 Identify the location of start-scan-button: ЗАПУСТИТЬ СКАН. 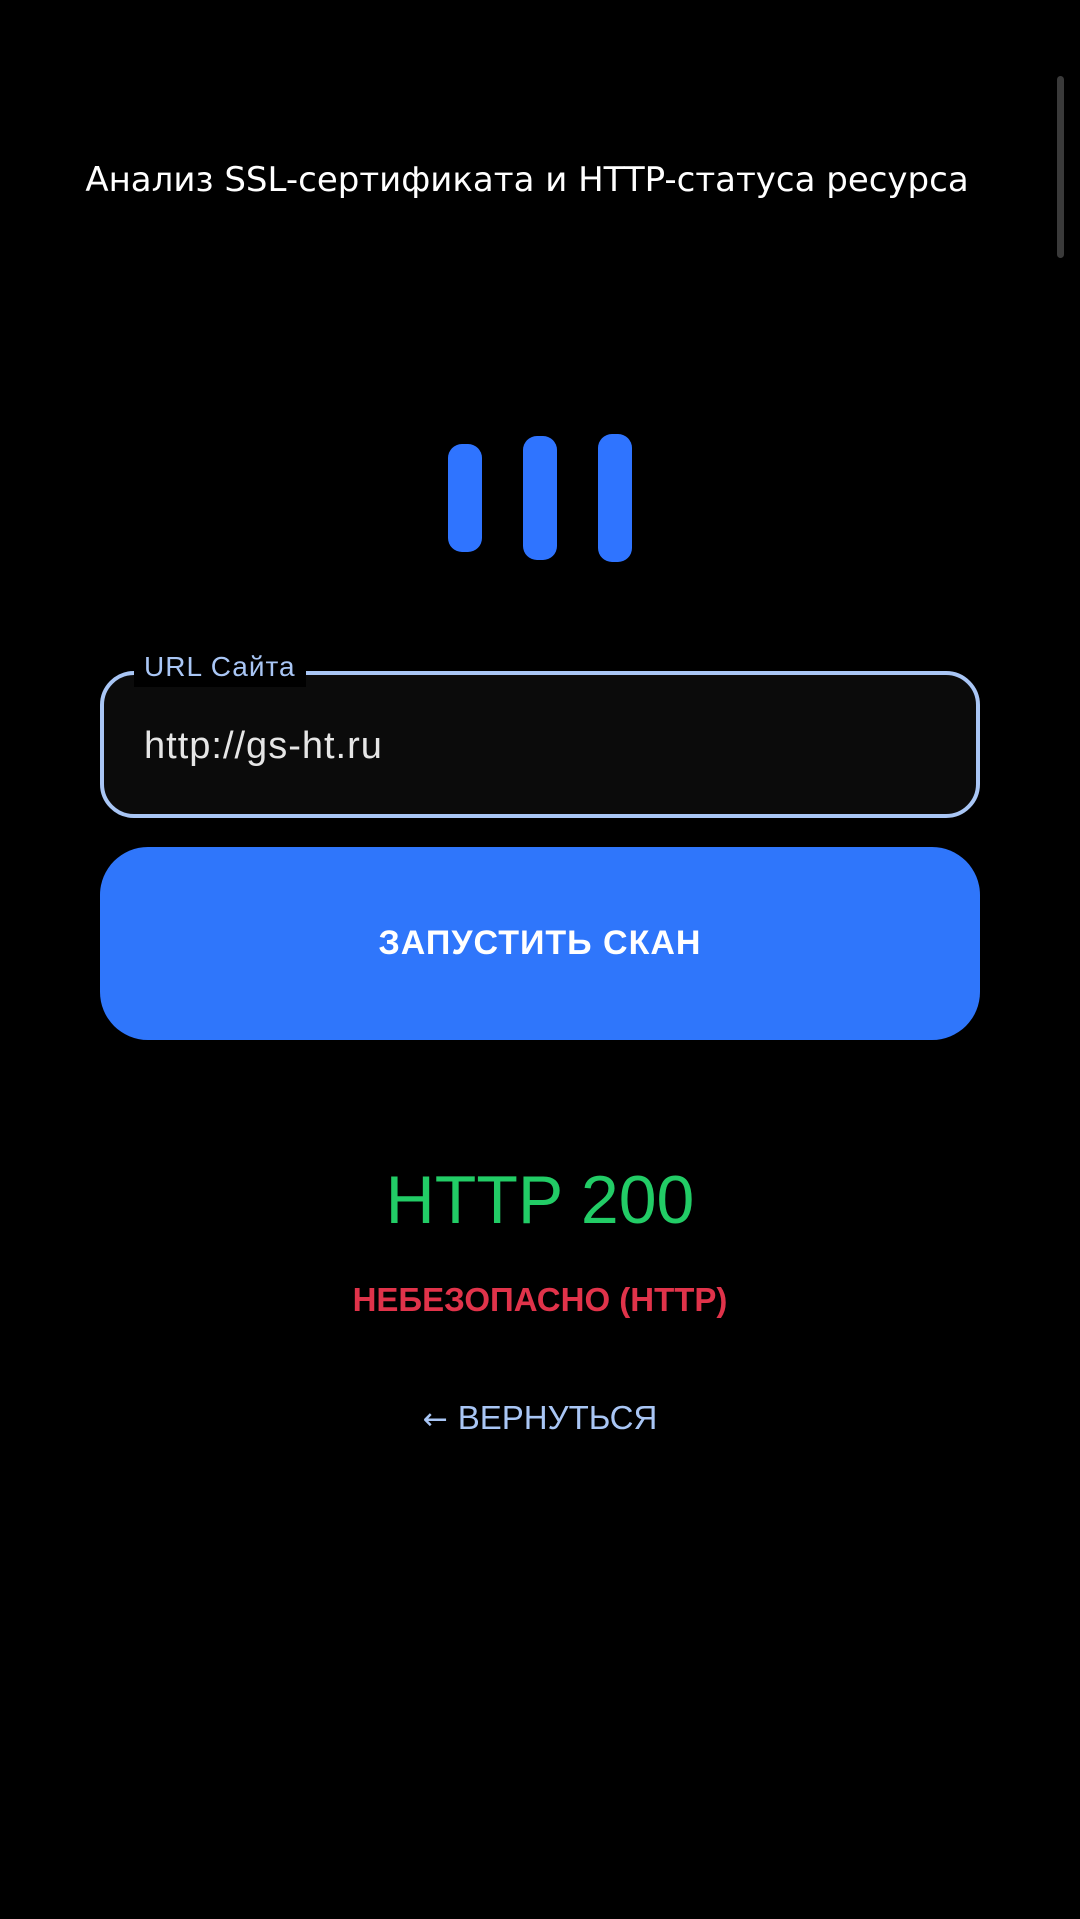
(540, 943).